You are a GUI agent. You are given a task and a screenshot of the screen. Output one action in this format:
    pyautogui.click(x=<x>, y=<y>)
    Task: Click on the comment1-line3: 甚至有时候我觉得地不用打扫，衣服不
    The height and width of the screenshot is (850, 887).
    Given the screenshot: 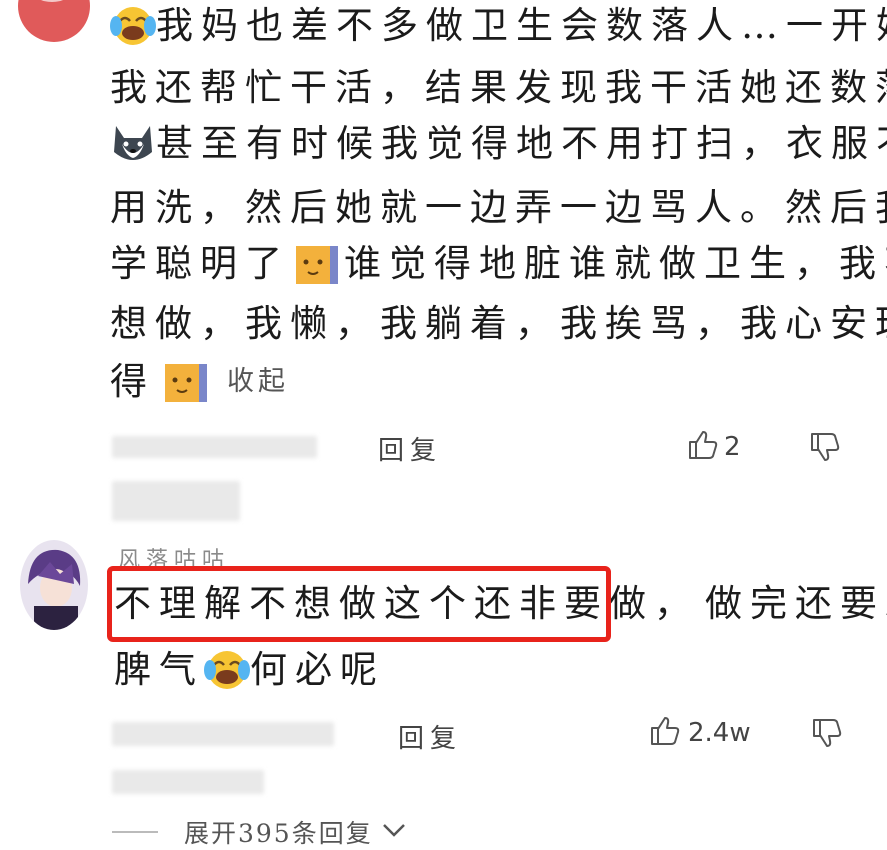 What is the action you would take?
    pyautogui.click(x=498, y=144)
    